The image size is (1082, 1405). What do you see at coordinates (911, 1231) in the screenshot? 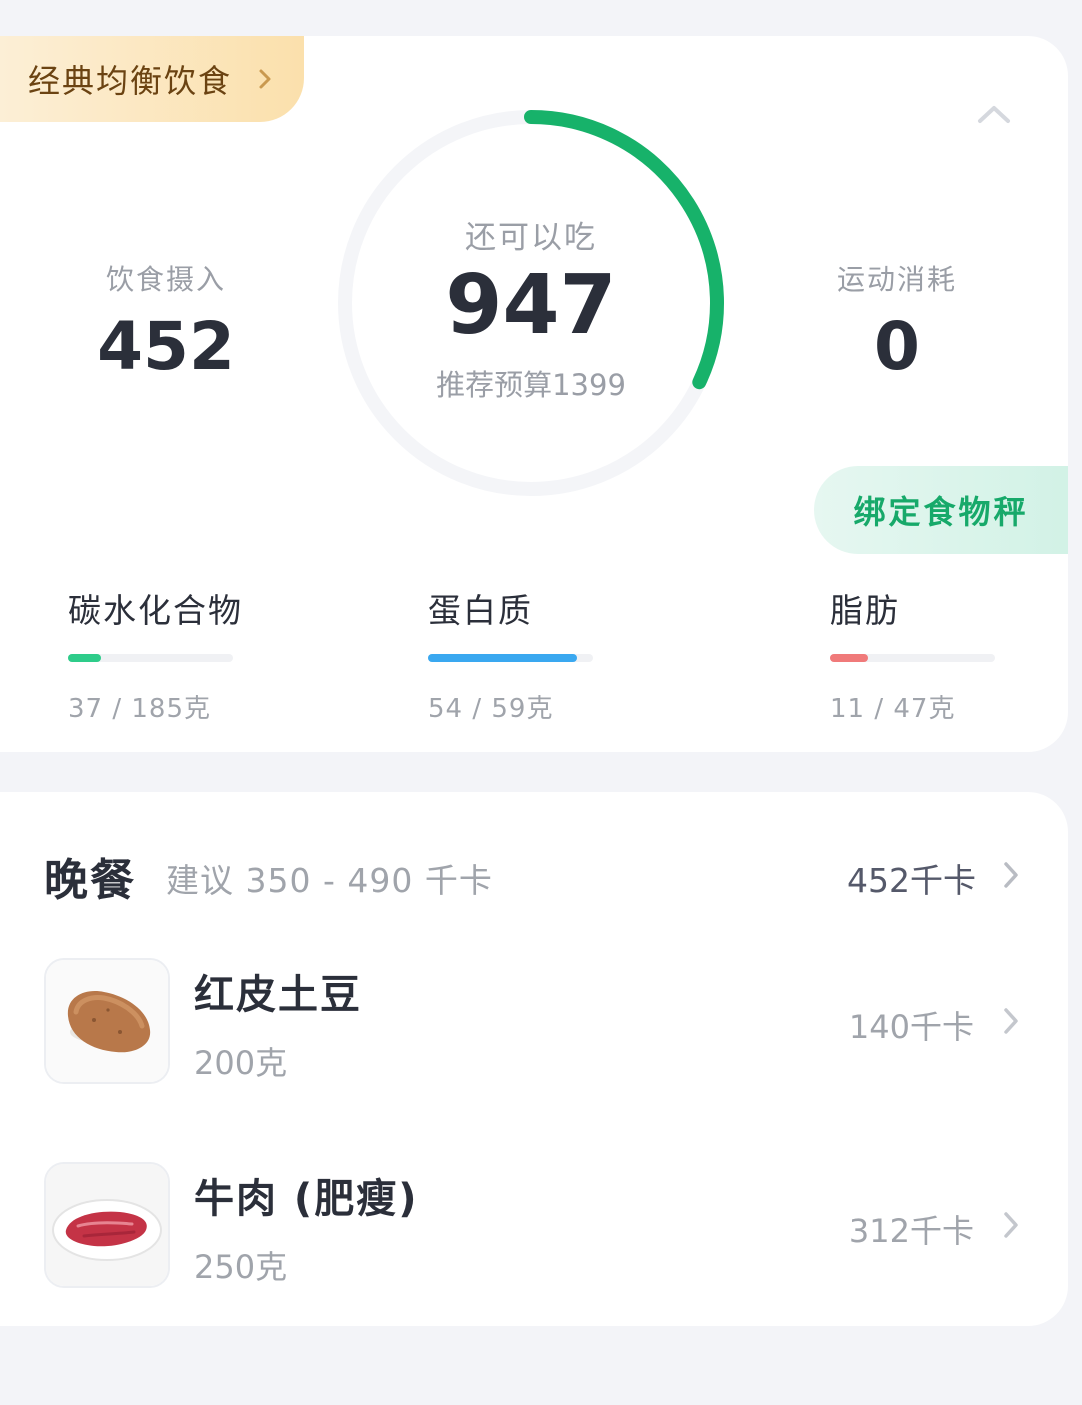
I see `food-kcal: 312千卡` at bounding box center [911, 1231].